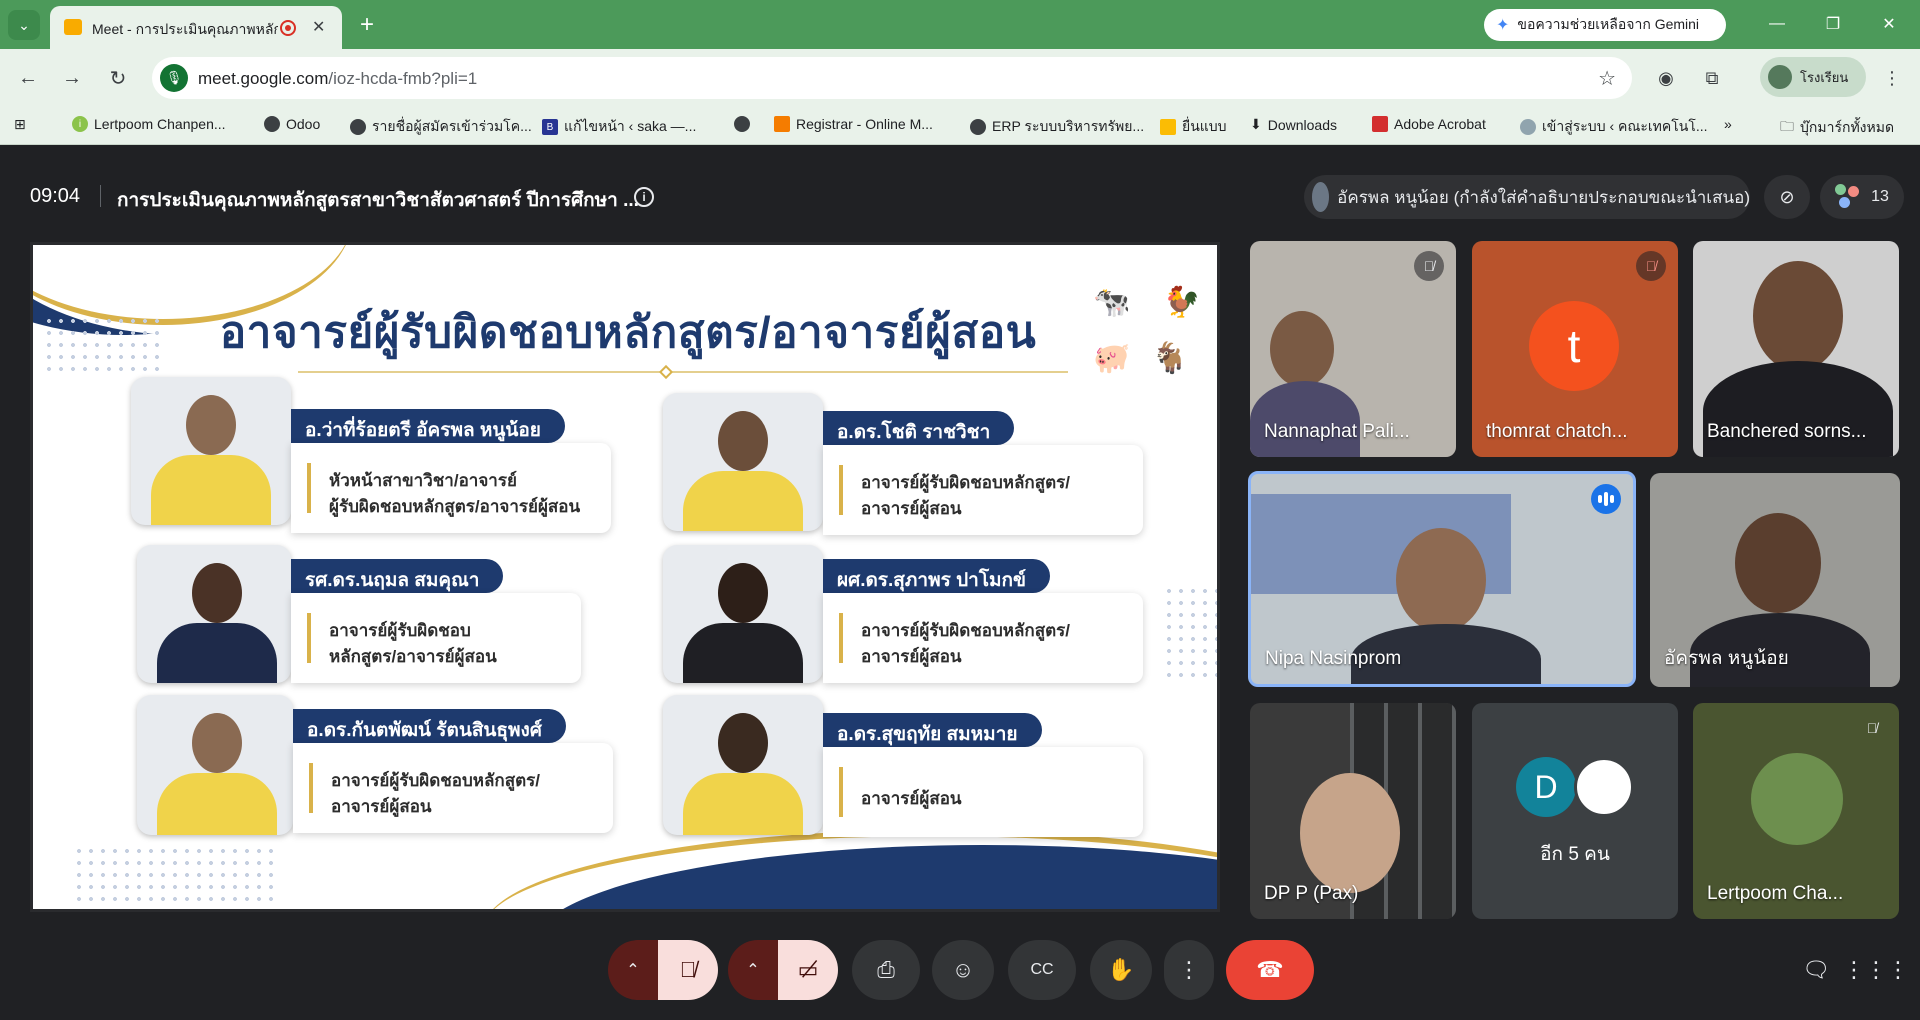 The image size is (1920, 1020). I want to click on bookmark-item: ⬇ Downloads, so click(1293, 124).